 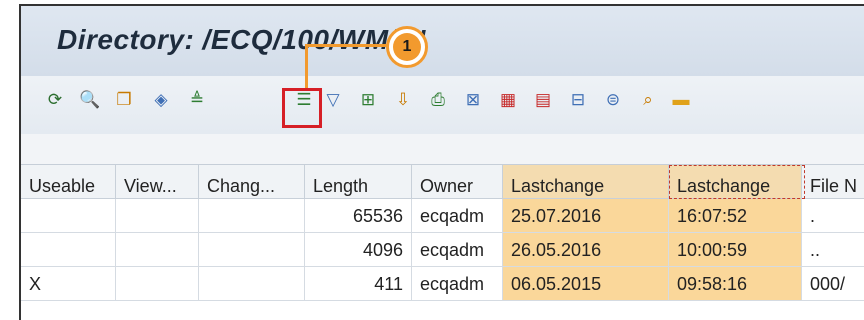 I want to click on total-icon: ⊞, so click(x=368, y=99).